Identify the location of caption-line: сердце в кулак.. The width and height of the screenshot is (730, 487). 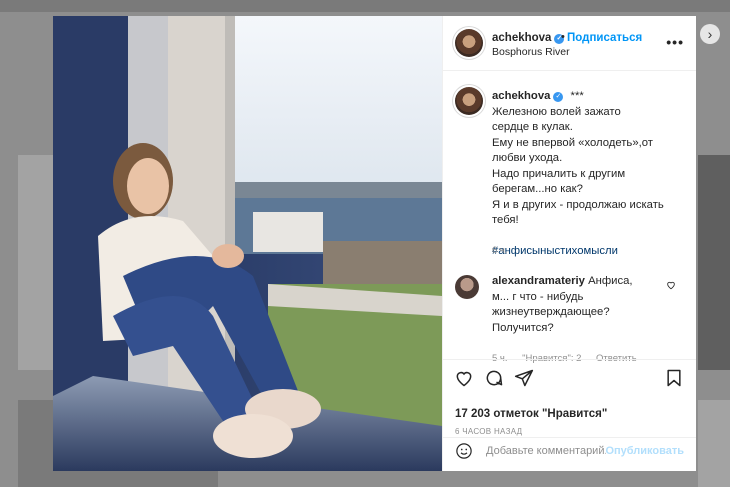
(532, 127).